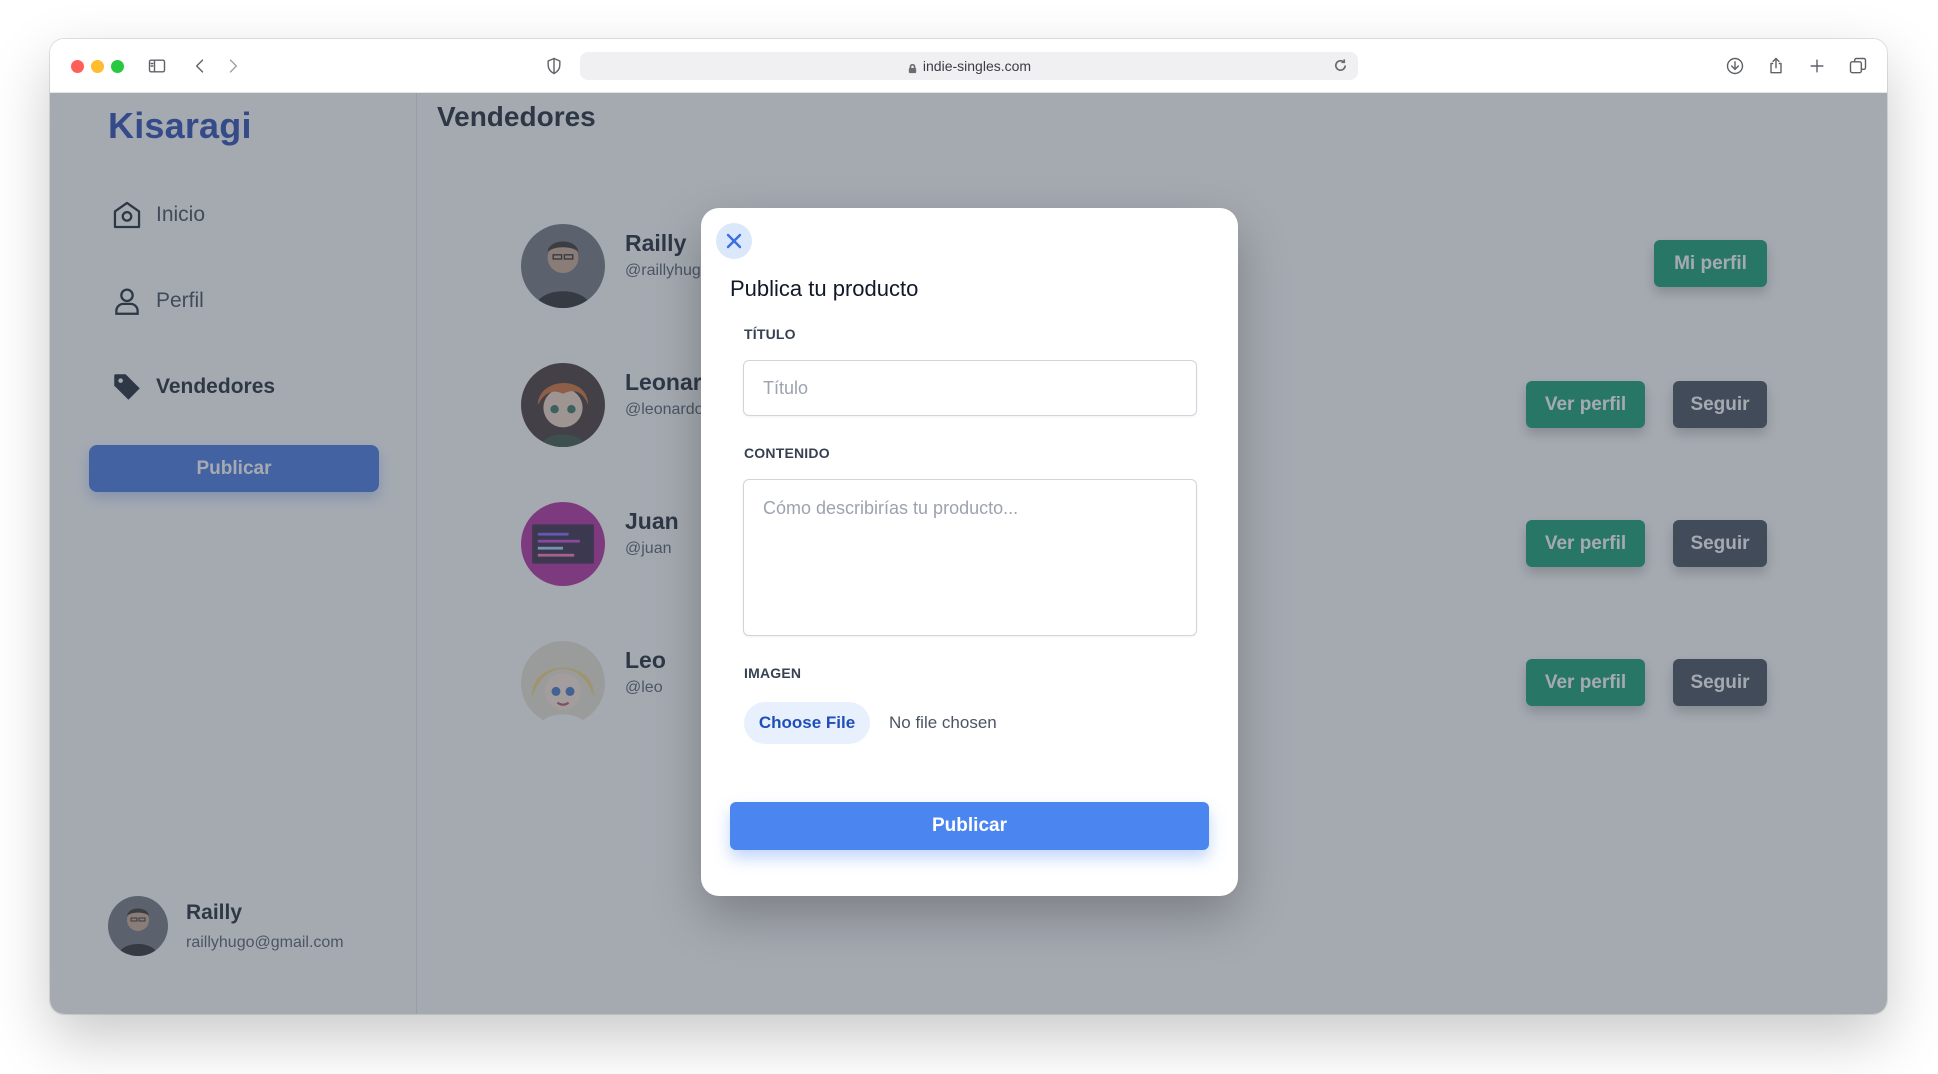 The image size is (1938, 1074). I want to click on sidebar-toggle-icon, so click(157, 66).